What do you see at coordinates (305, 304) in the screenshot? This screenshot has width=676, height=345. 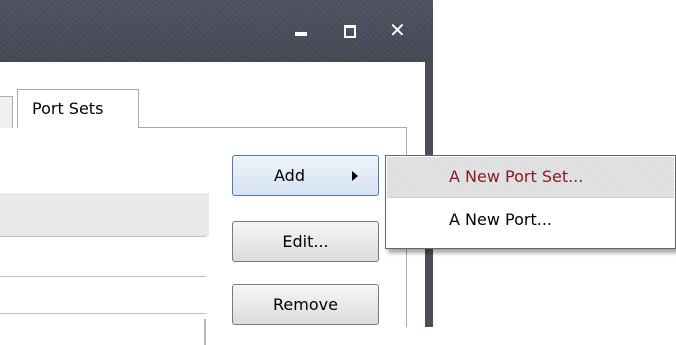 I see `remove-button: Remove` at bounding box center [305, 304].